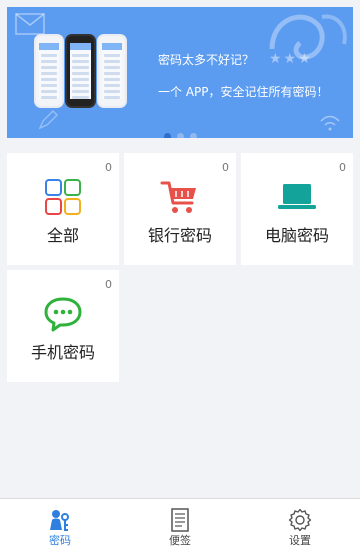 The height and width of the screenshot is (546, 360). I want to click on tab-label: 便签, so click(180, 540).